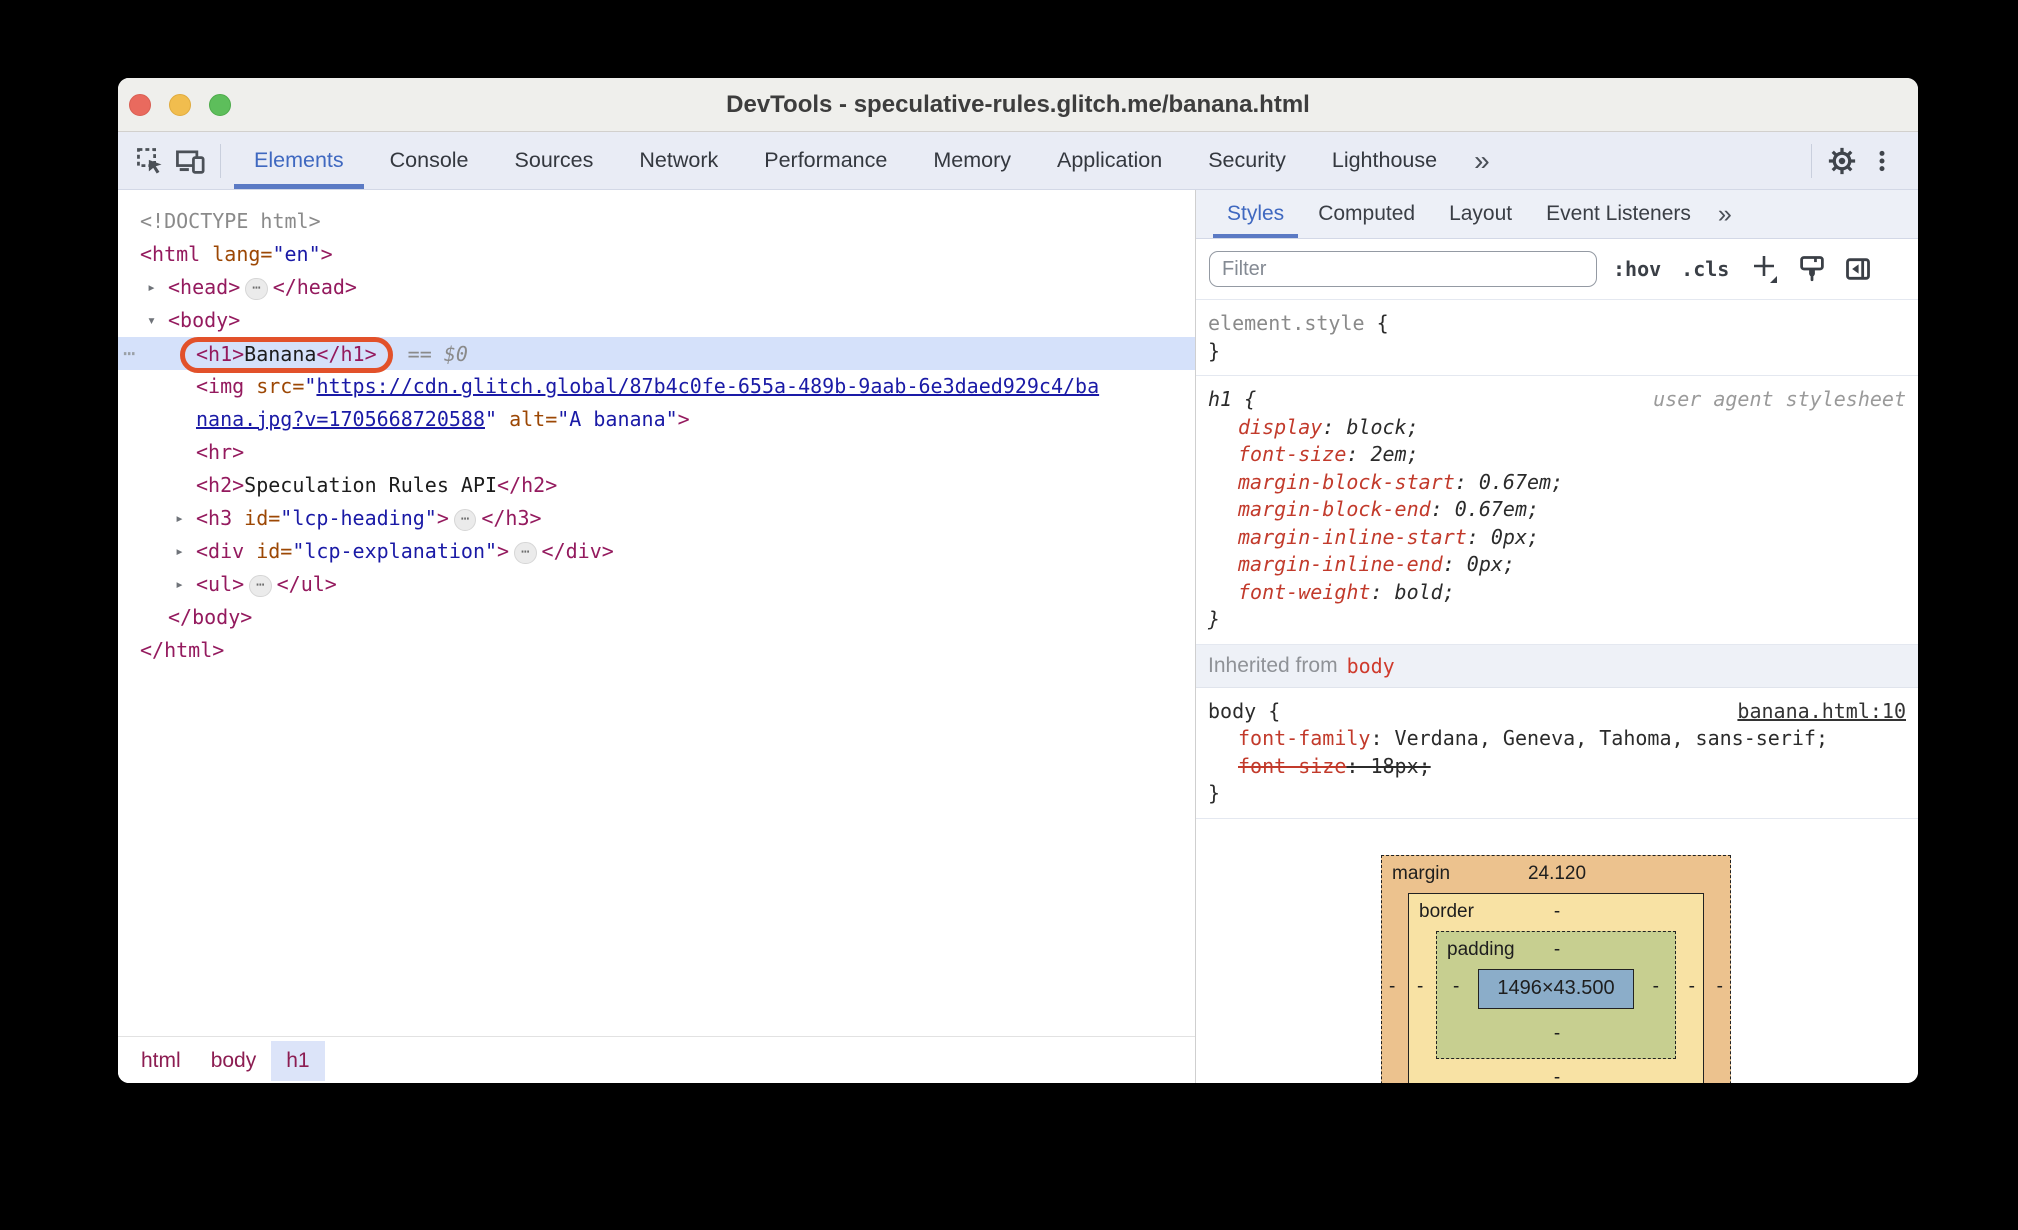 The height and width of the screenshot is (1230, 2018). Describe the element at coordinates (656, 287) in the screenshot. I see `dom-tree-row: ▸ <head> ⋯ </head>` at that location.